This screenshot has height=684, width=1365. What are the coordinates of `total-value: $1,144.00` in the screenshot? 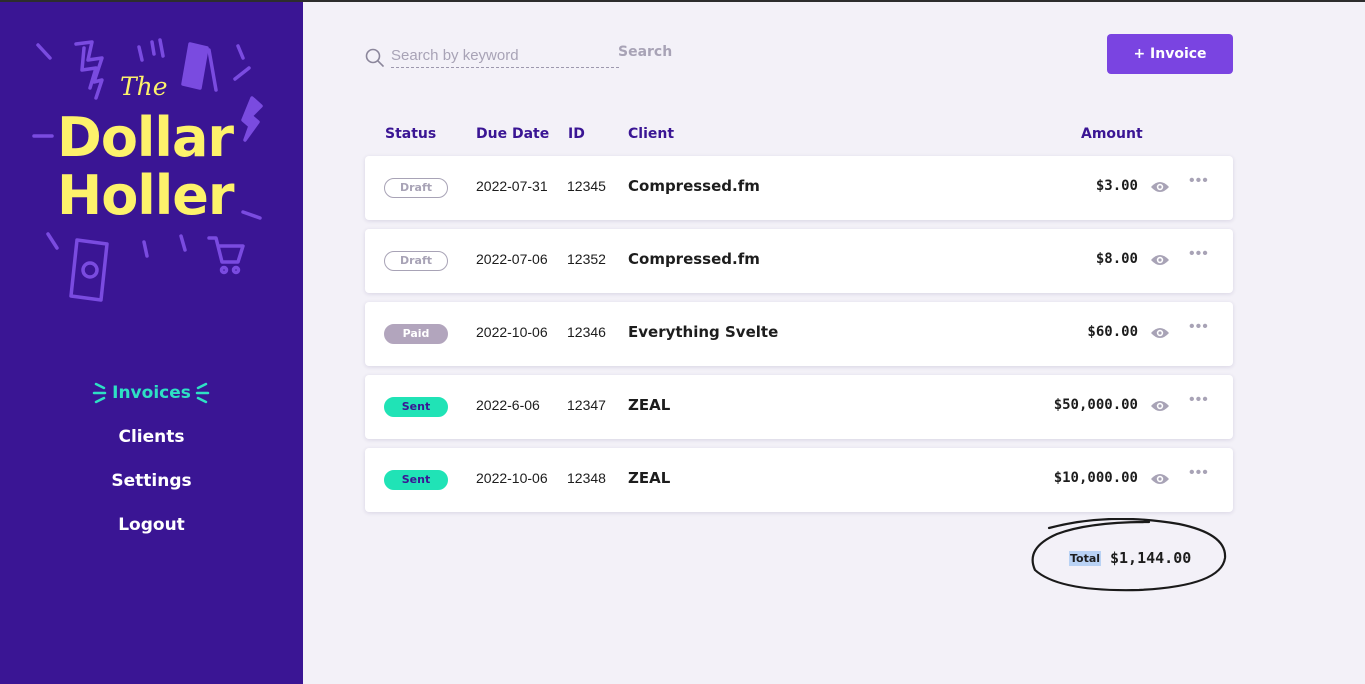 It's located at (1151, 558).